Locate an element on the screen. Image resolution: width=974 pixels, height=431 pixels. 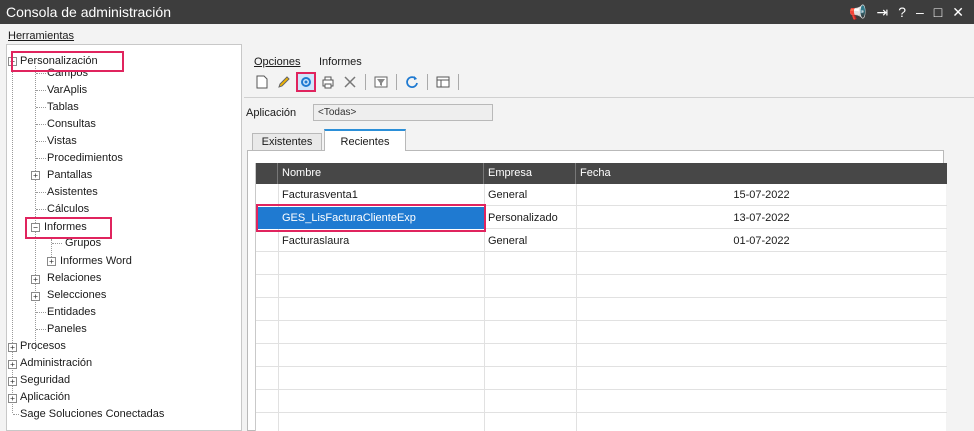
tree-item-informes-word: Informes Word is located at coordinates (96, 261).